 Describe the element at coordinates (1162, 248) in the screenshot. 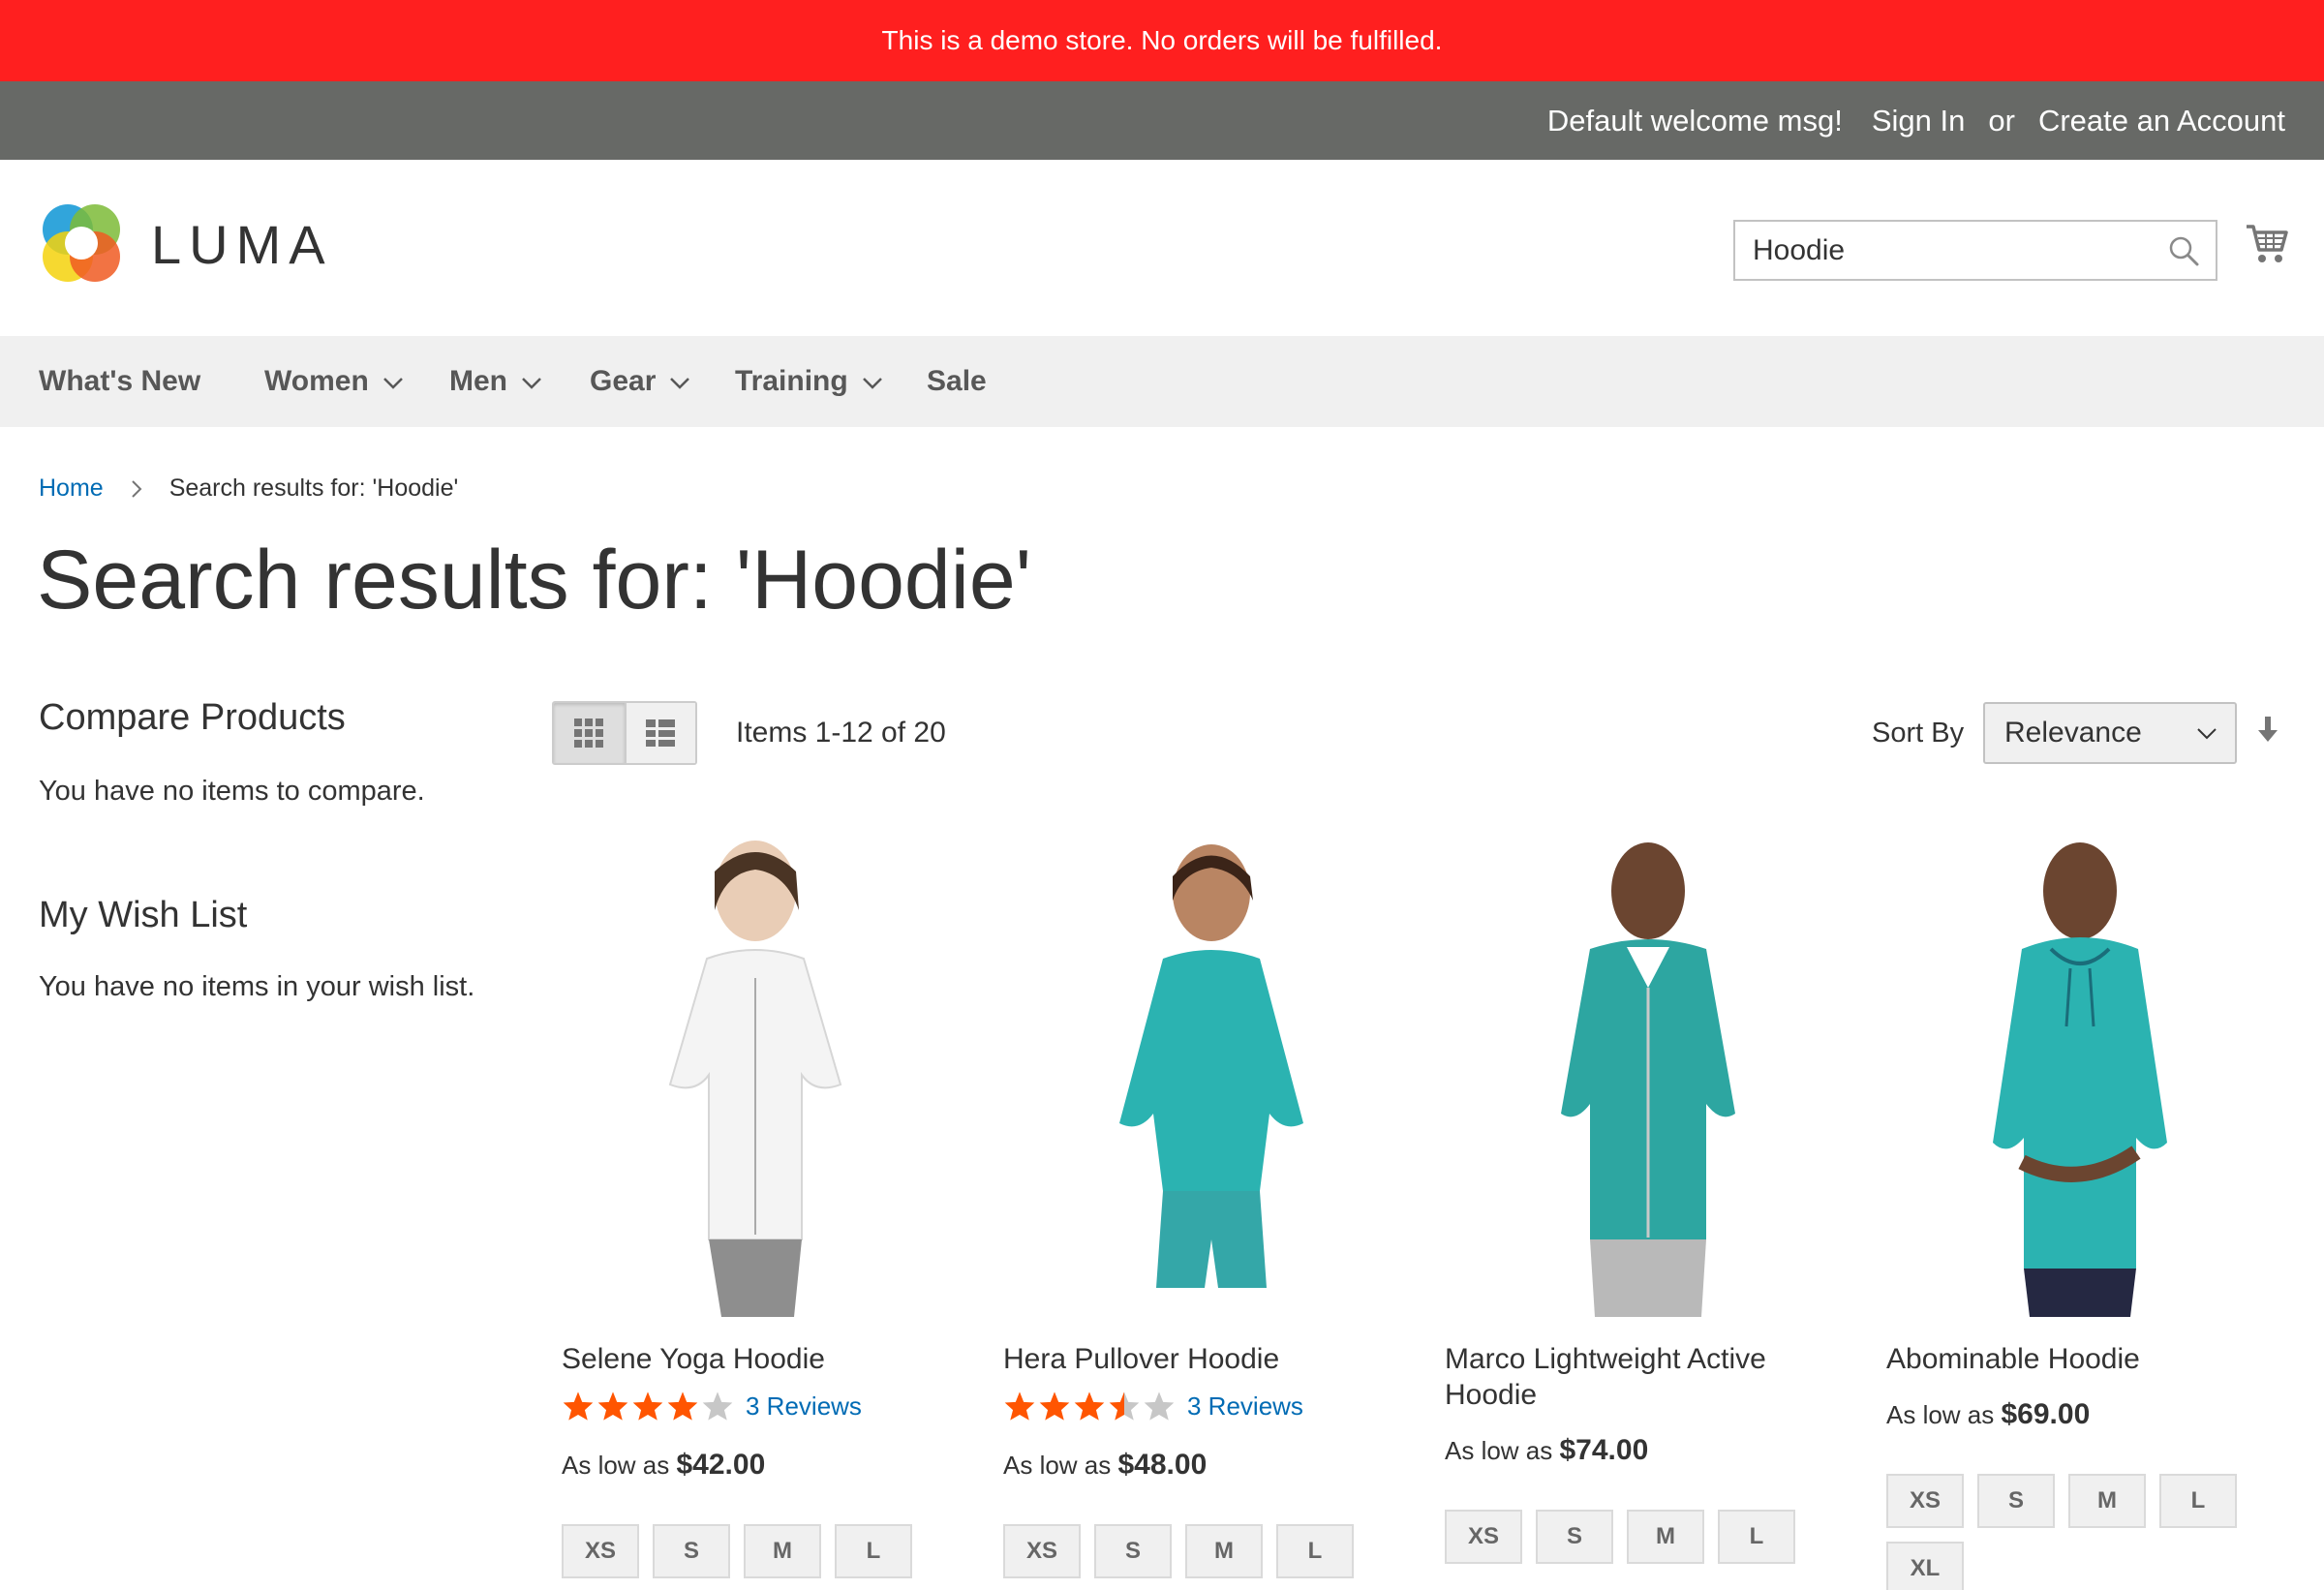

I see `header: LUMA` at that location.